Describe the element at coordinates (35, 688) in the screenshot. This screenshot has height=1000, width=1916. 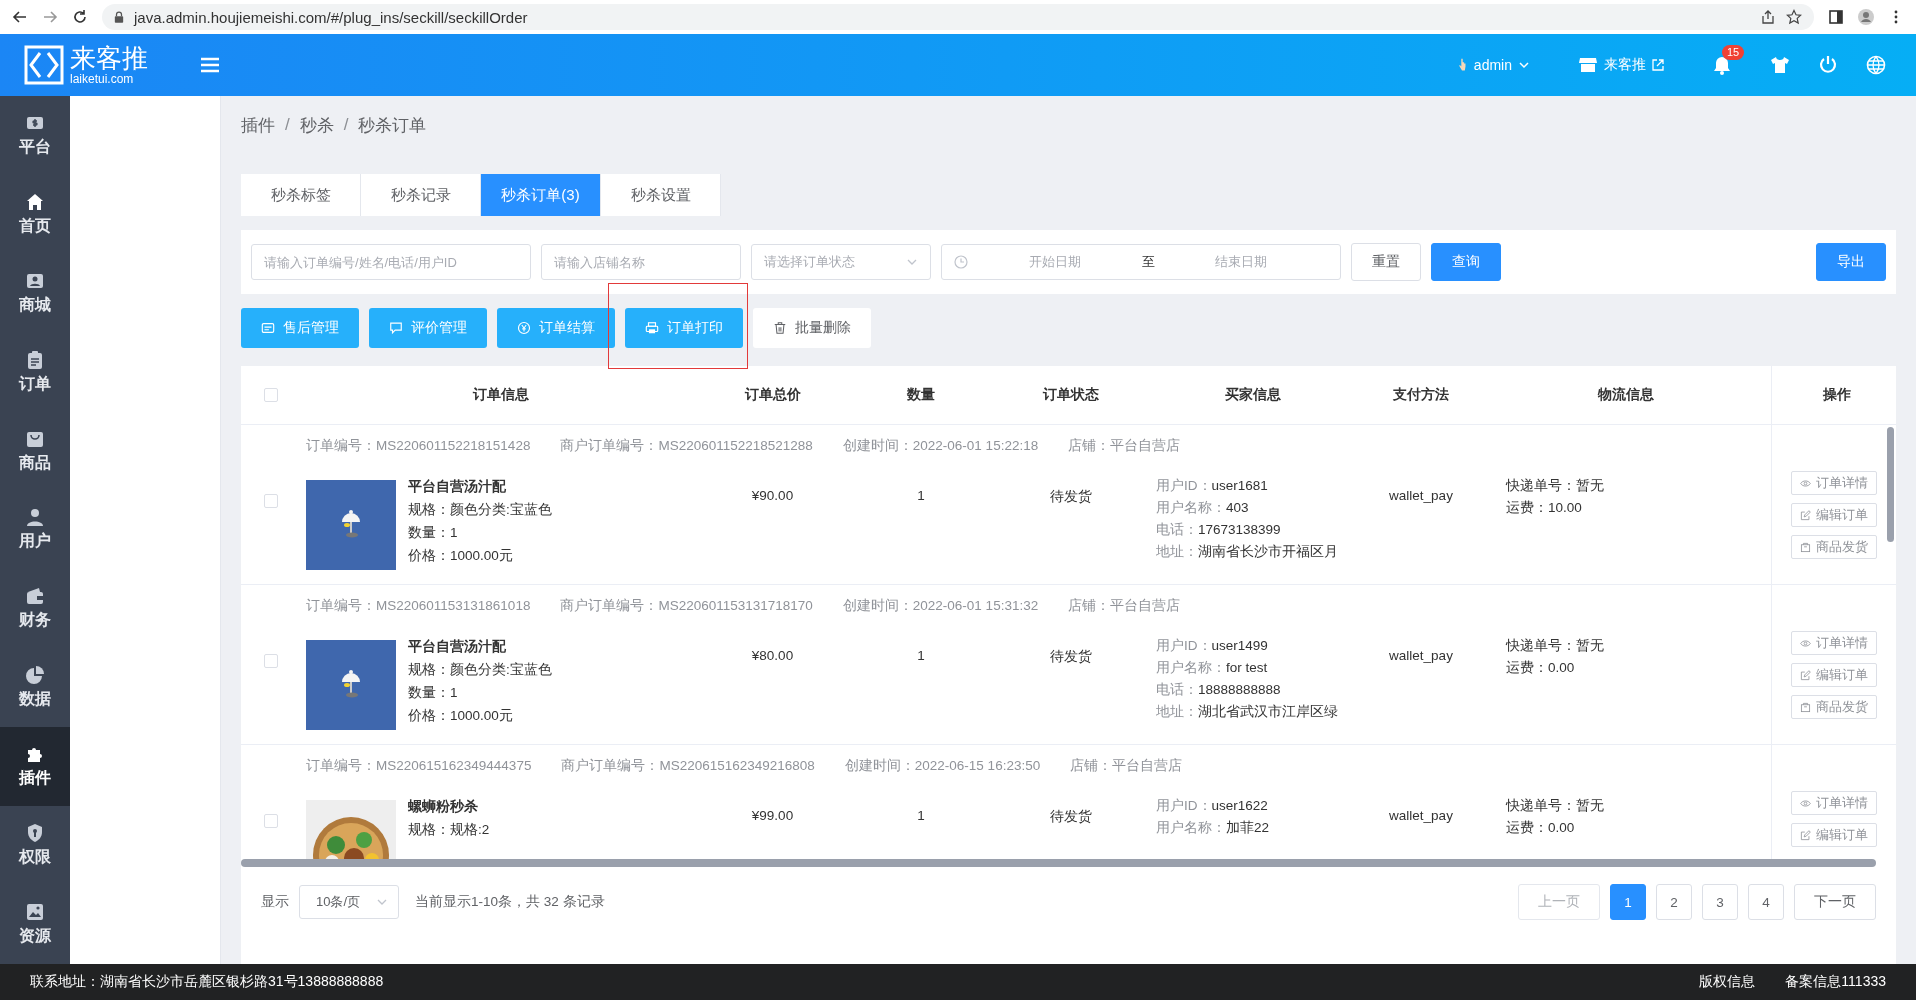
I see `sidebar-item: 数据` at that location.